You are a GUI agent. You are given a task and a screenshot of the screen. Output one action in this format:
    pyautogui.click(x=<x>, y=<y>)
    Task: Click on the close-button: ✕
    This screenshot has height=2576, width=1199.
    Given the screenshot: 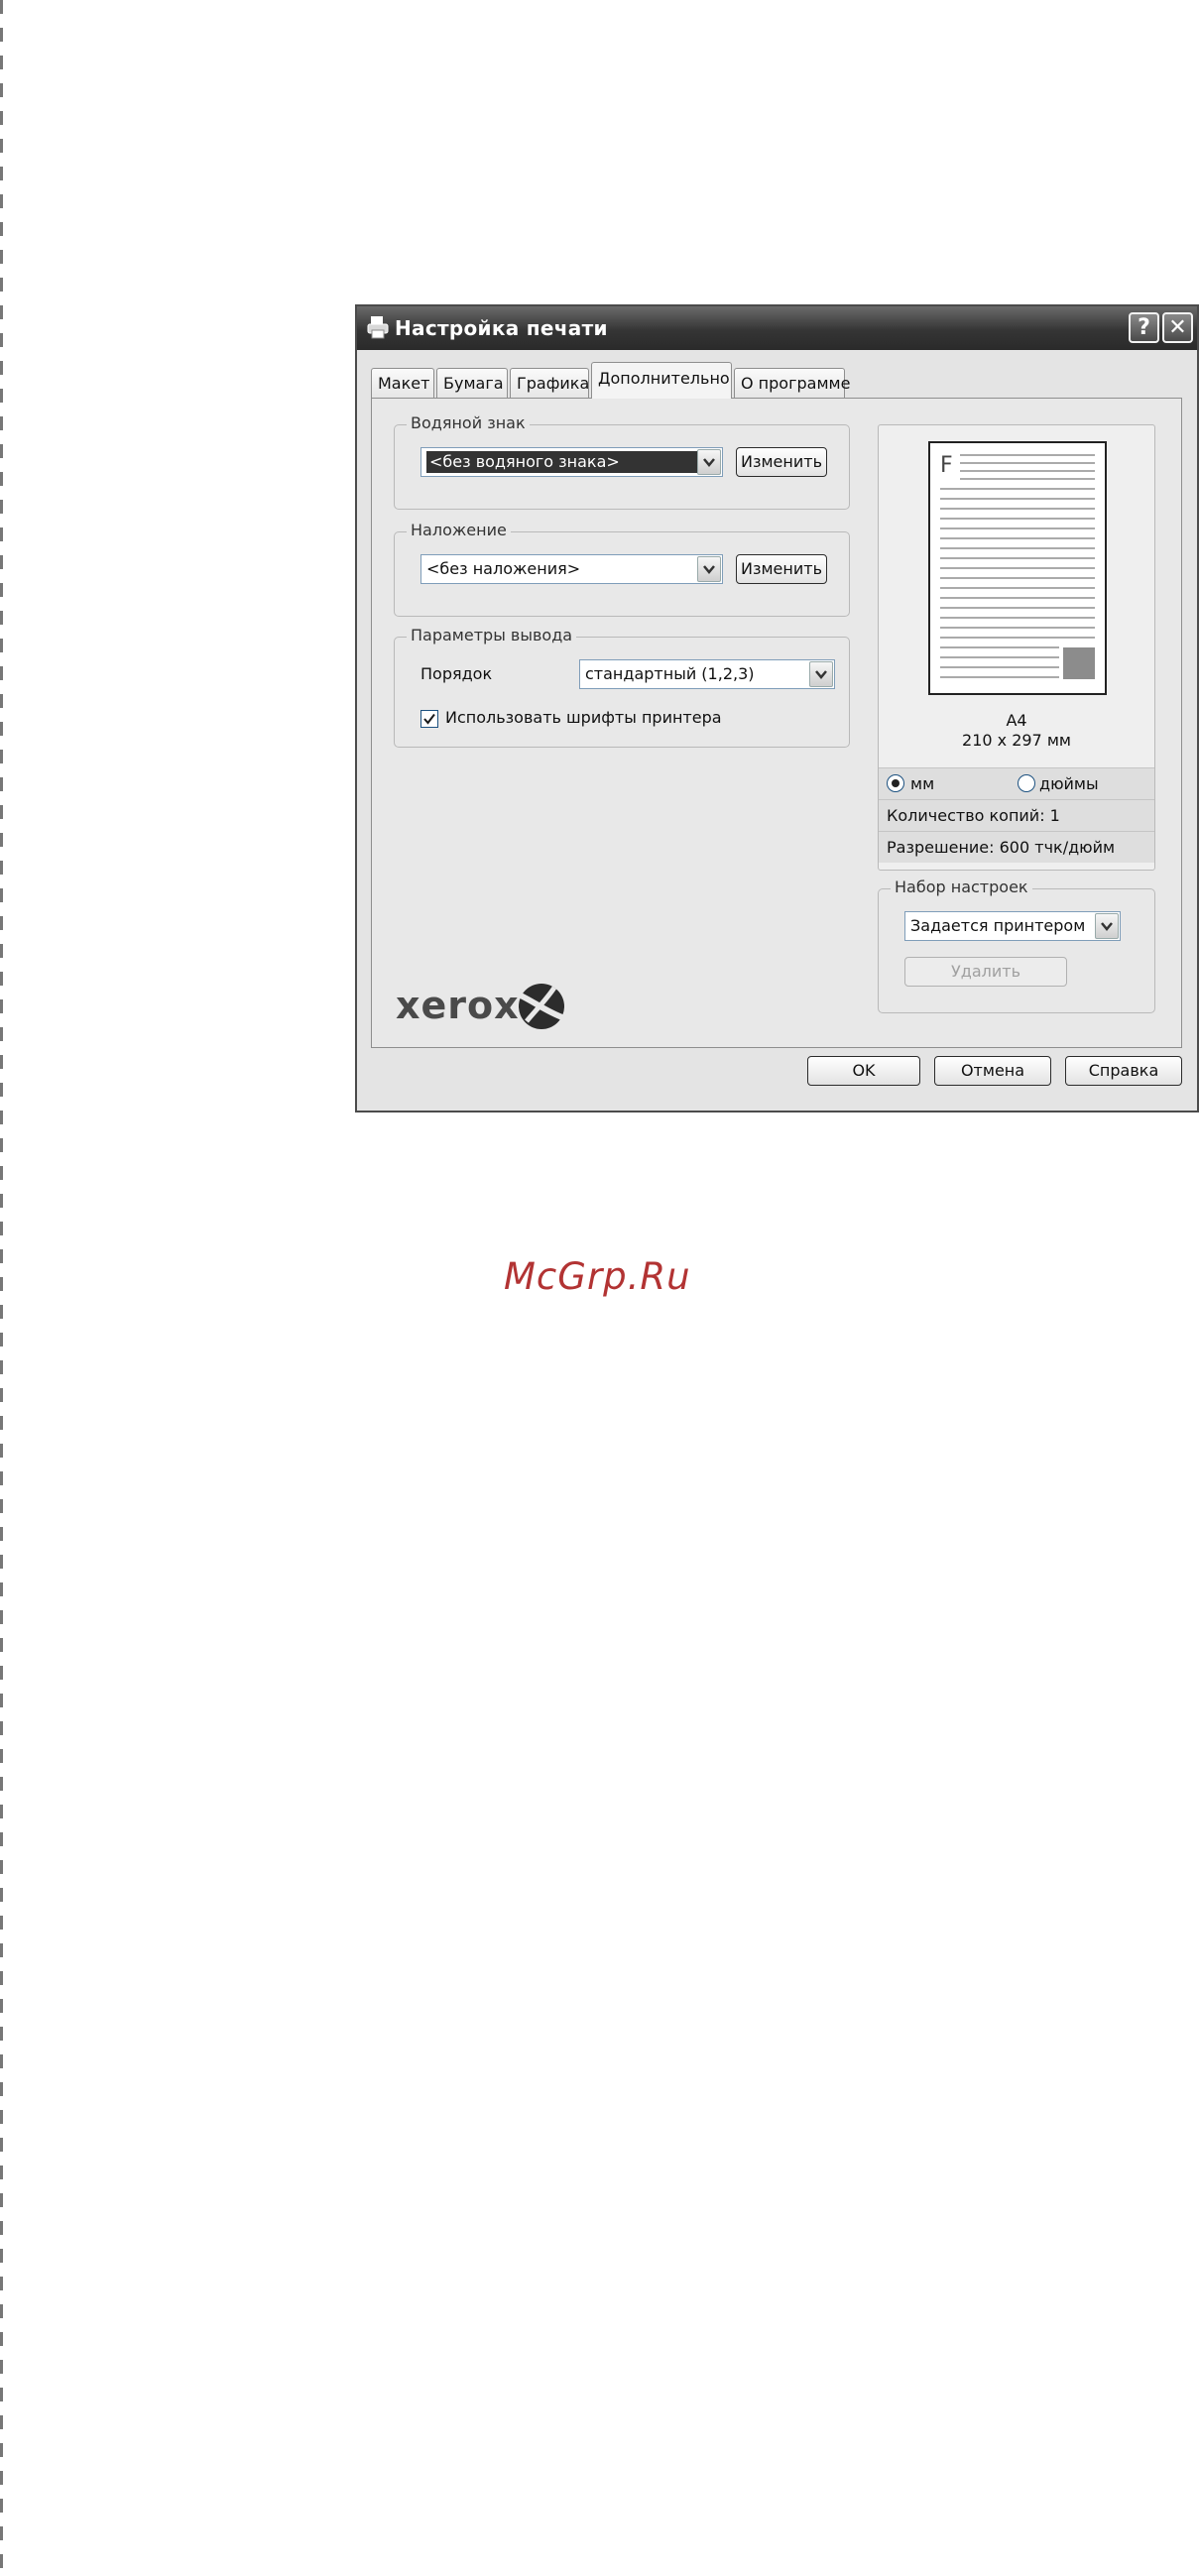 What is the action you would take?
    pyautogui.click(x=1177, y=328)
    